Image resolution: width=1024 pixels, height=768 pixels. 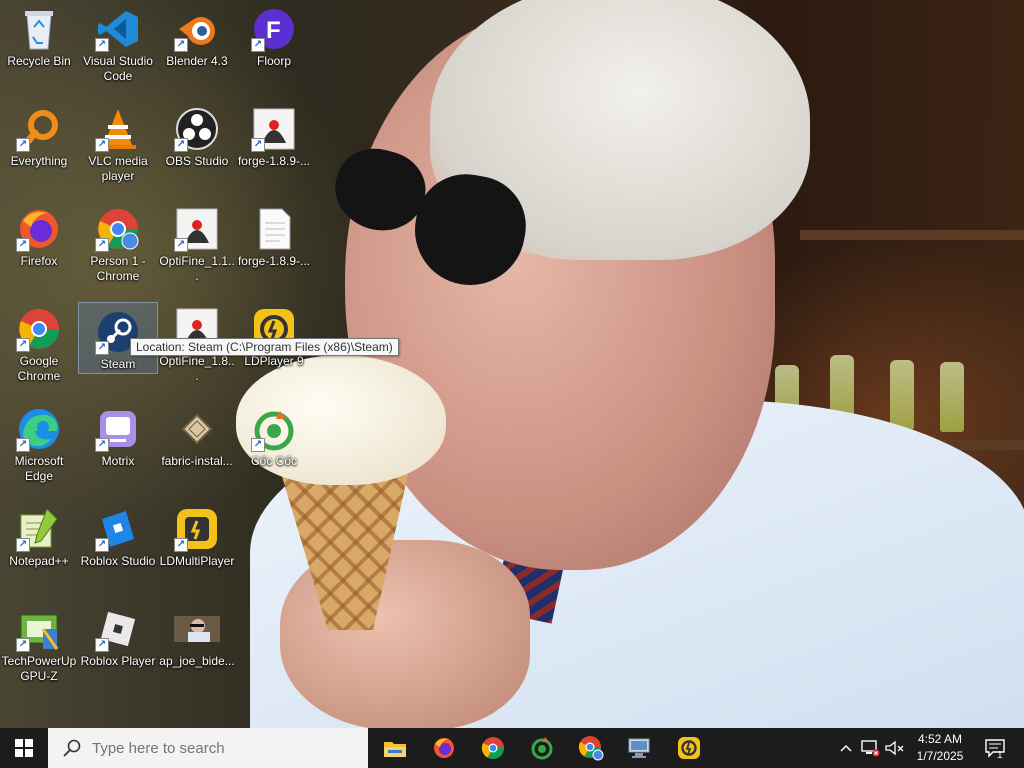 I want to click on coccoc-icon, so click(x=542, y=748).